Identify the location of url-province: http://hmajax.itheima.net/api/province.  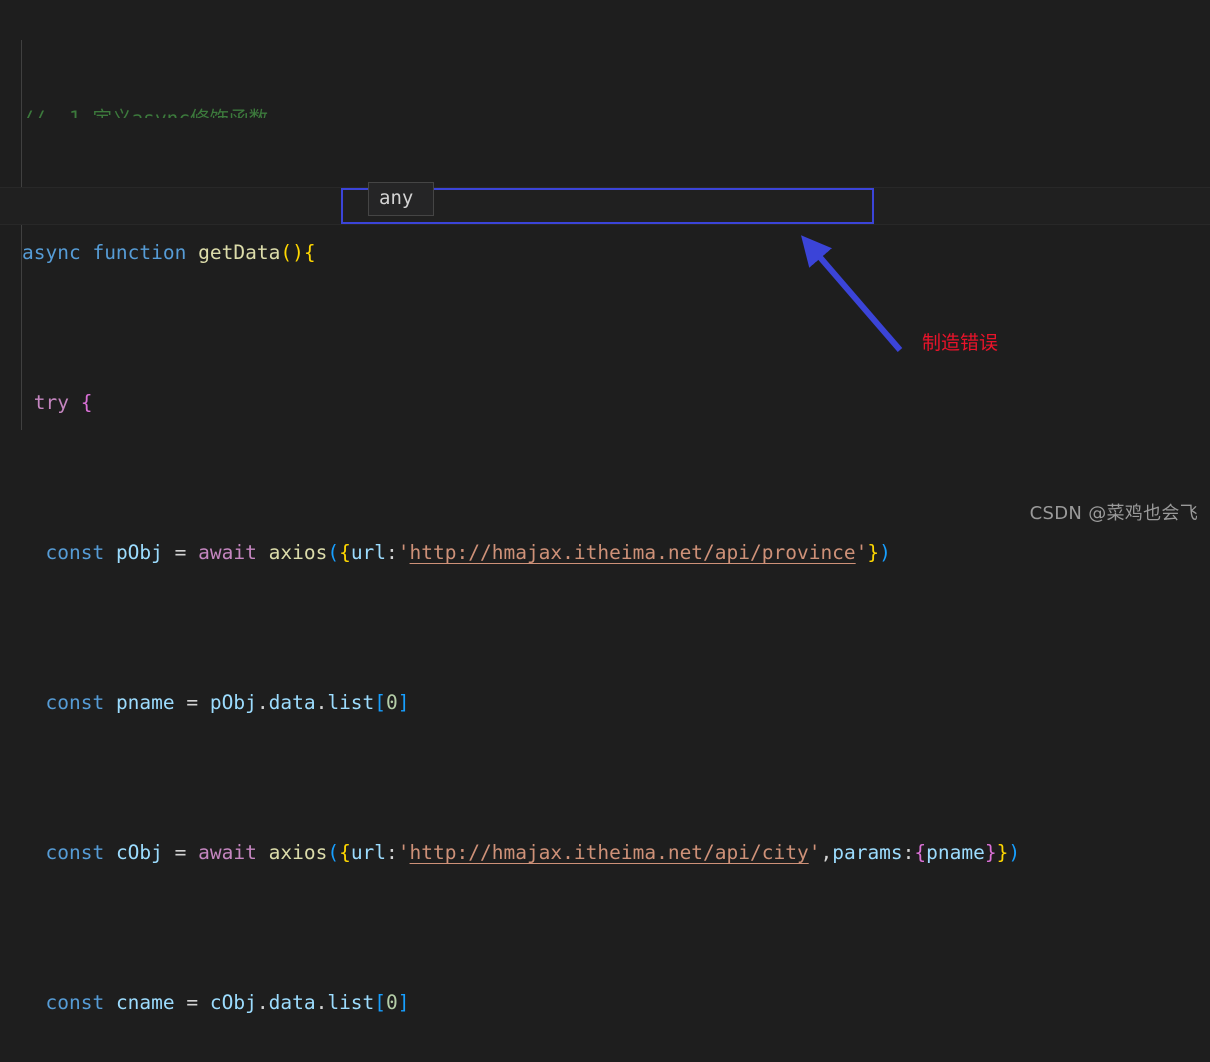
(633, 552).